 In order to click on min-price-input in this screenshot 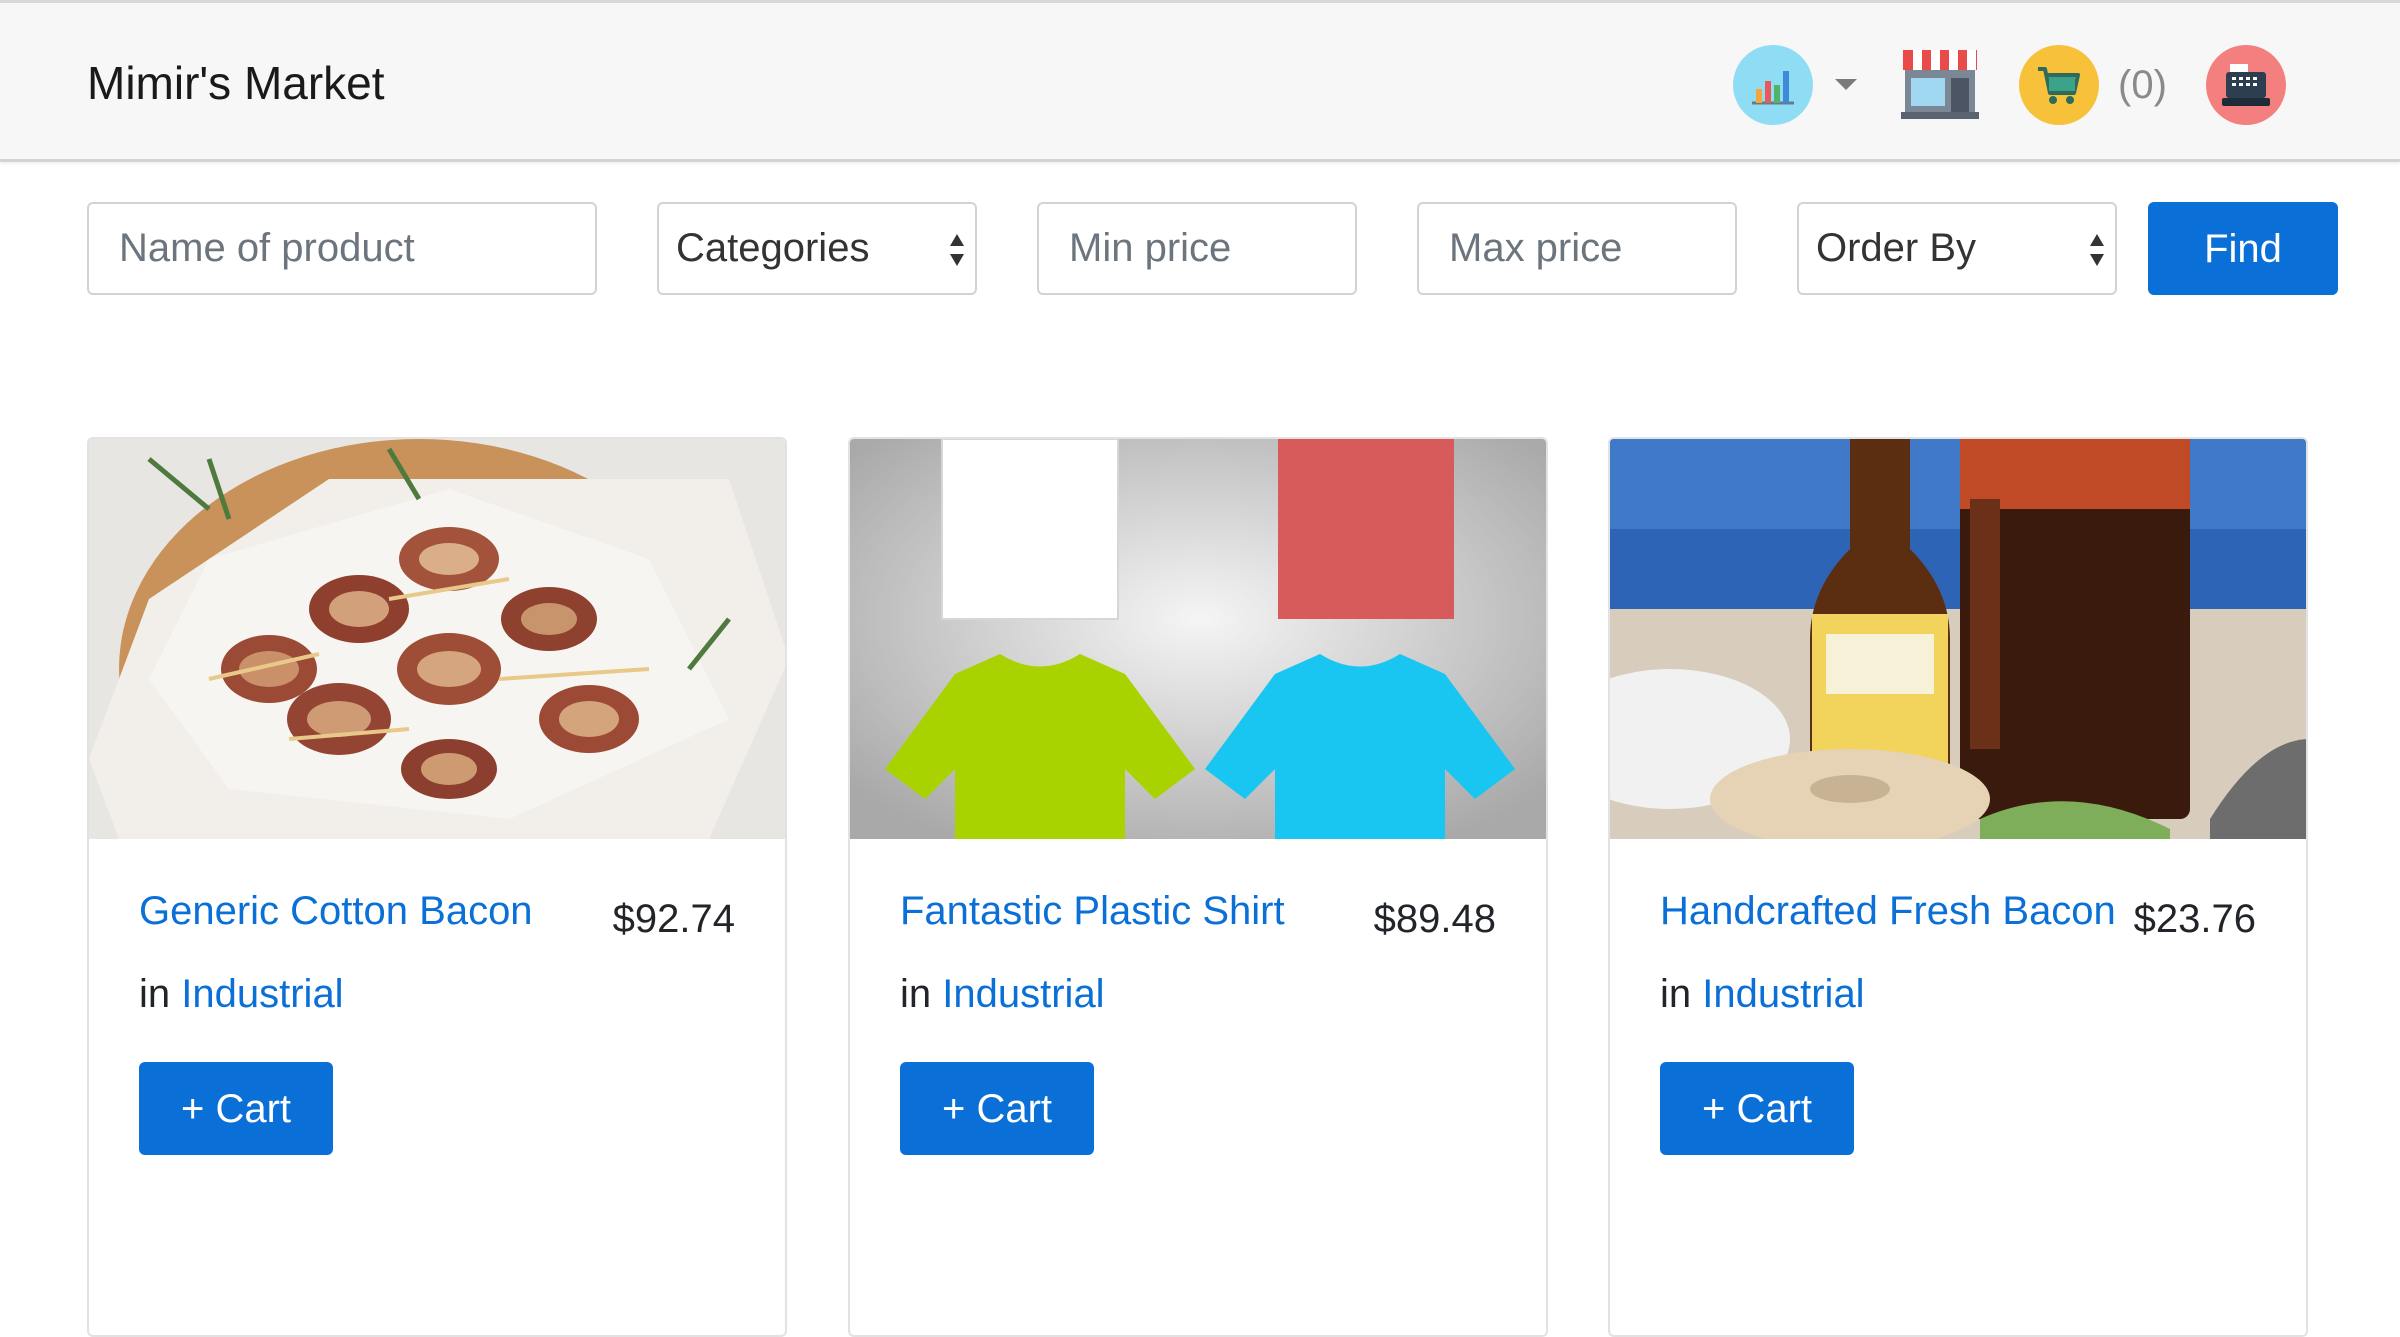, I will do `click(1197, 248)`.